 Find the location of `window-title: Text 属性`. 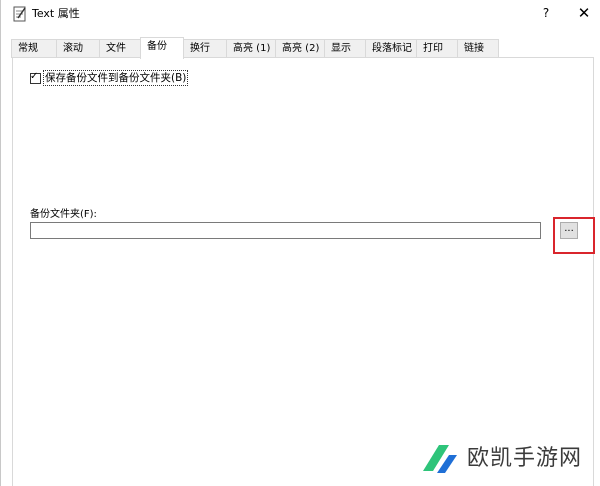

window-title: Text 属性 is located at coordinates (56, 13).